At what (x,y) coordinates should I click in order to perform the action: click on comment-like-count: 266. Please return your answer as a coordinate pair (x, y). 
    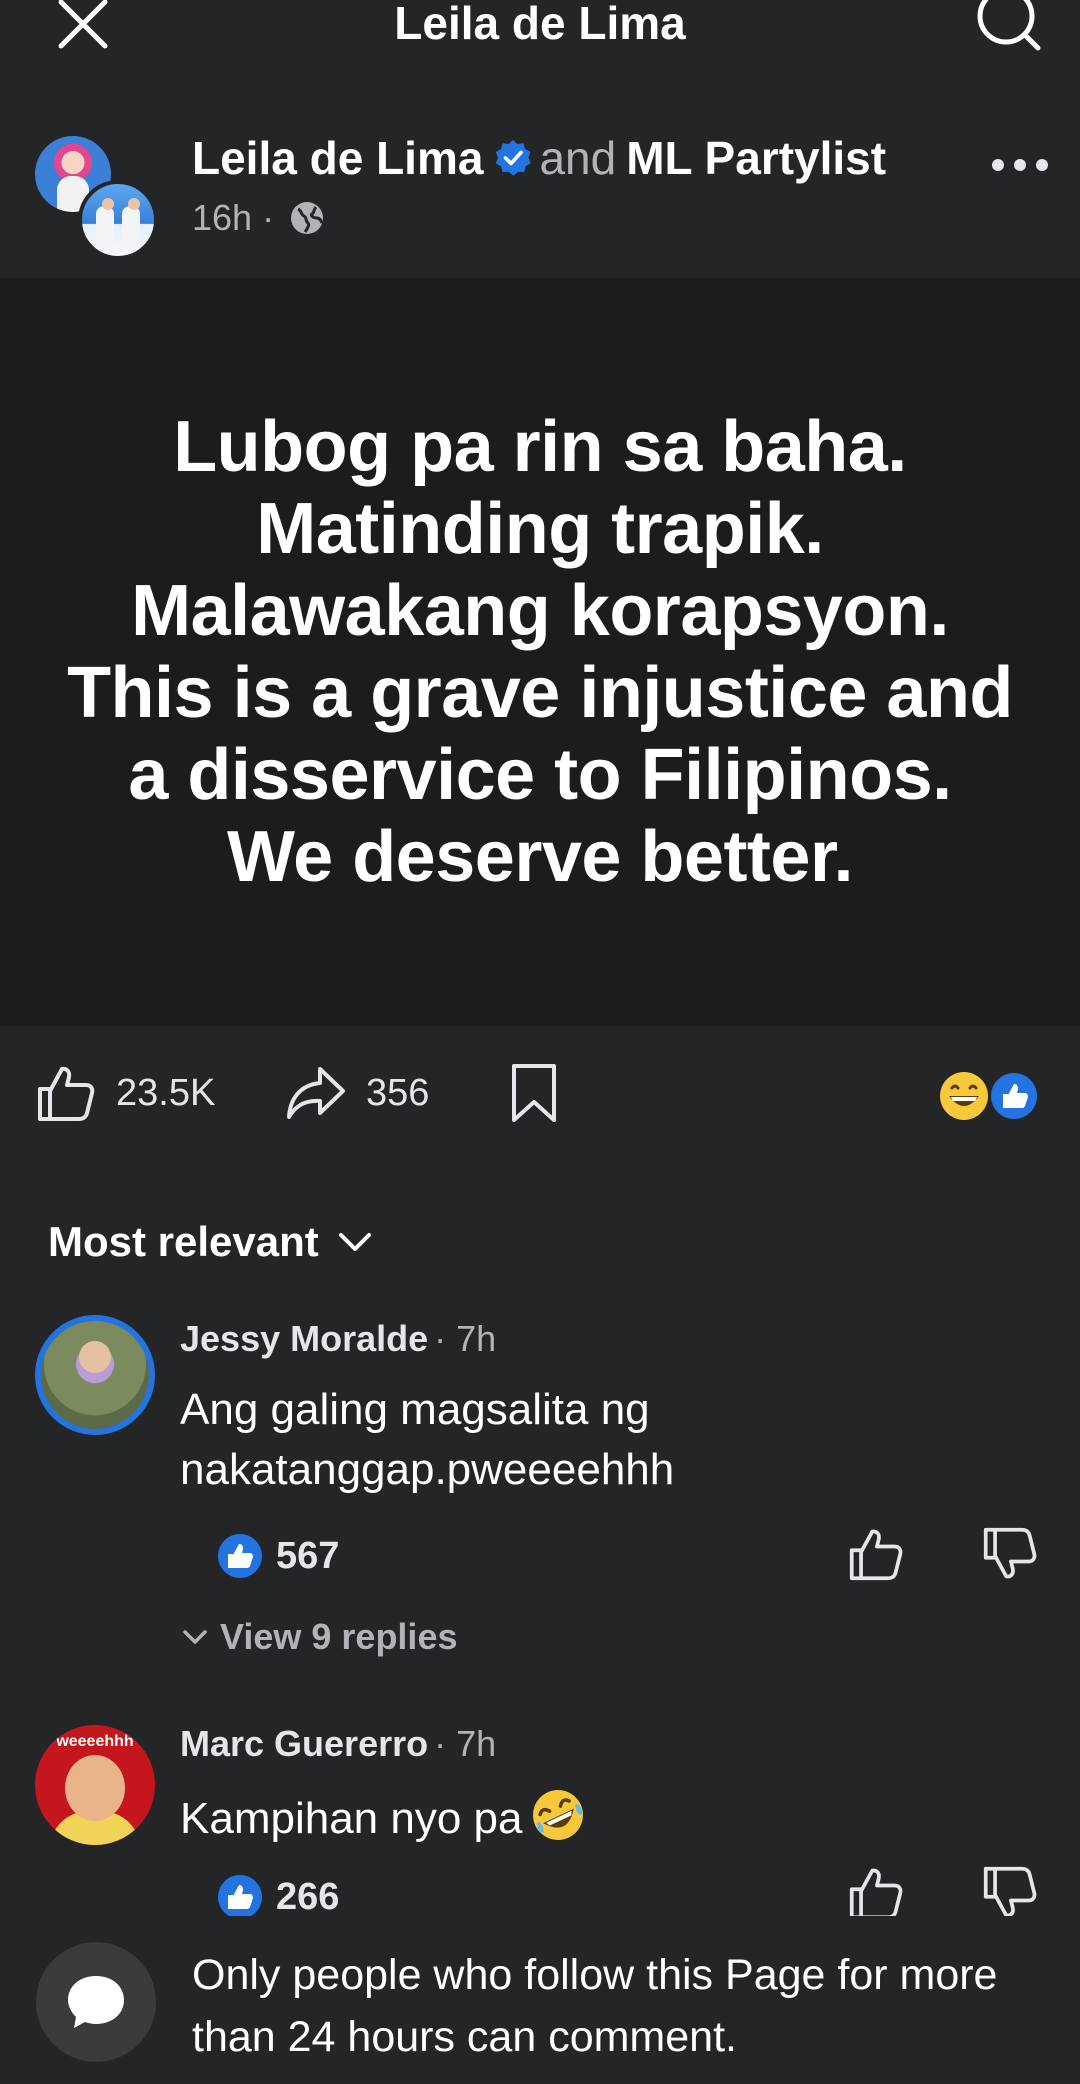
    Looking at the image, I should click on (308, 1896).